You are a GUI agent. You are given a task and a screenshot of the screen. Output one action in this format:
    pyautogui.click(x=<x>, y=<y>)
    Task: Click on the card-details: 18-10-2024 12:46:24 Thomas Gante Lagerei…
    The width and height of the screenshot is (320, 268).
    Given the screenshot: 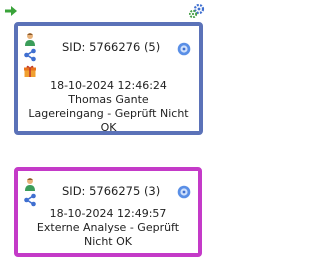 What is the action you would take?
    pyautogui.click(x=108, y=107)
    